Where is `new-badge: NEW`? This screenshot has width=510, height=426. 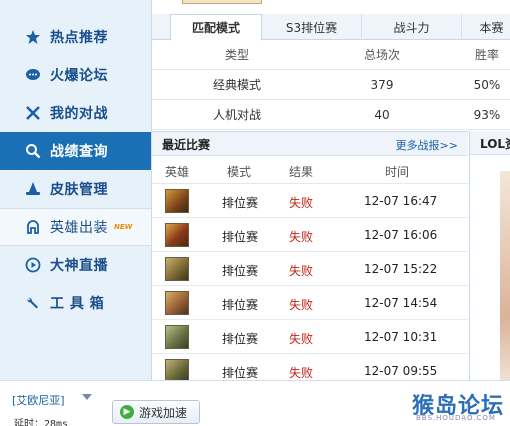 new-badge: NEW is located at coordinates (123, 227).